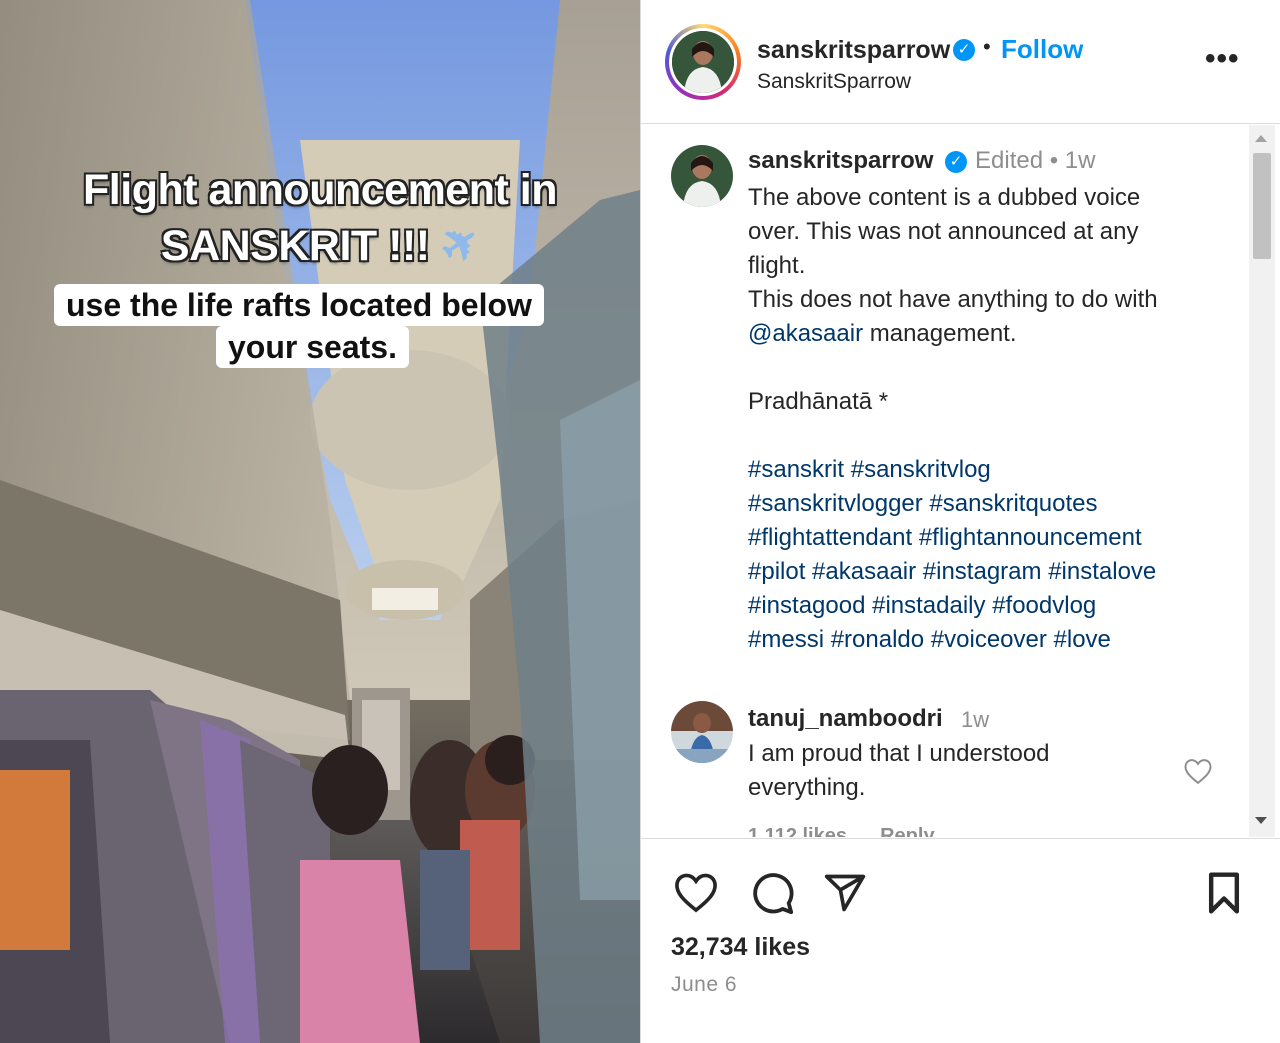  Describe the element at coordinates (938, 771) in the screenshot. I see `comment-text: I am proud that I understood everything.` at that location.